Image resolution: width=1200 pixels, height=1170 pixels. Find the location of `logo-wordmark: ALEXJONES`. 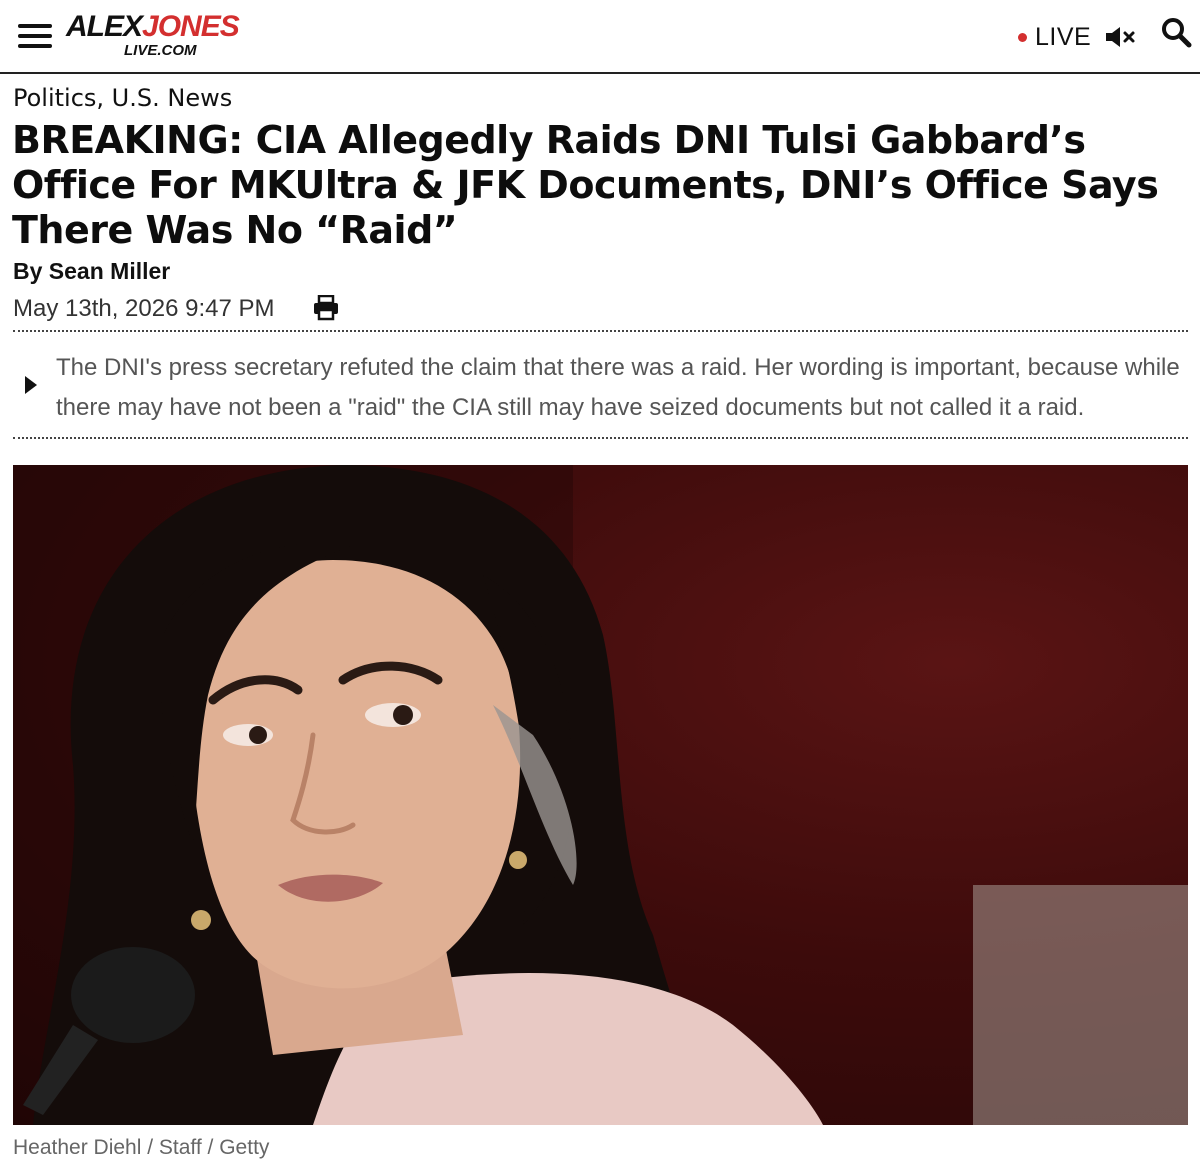

logo-wordmark: ALEXJONES is located at coordinates (166, 27).